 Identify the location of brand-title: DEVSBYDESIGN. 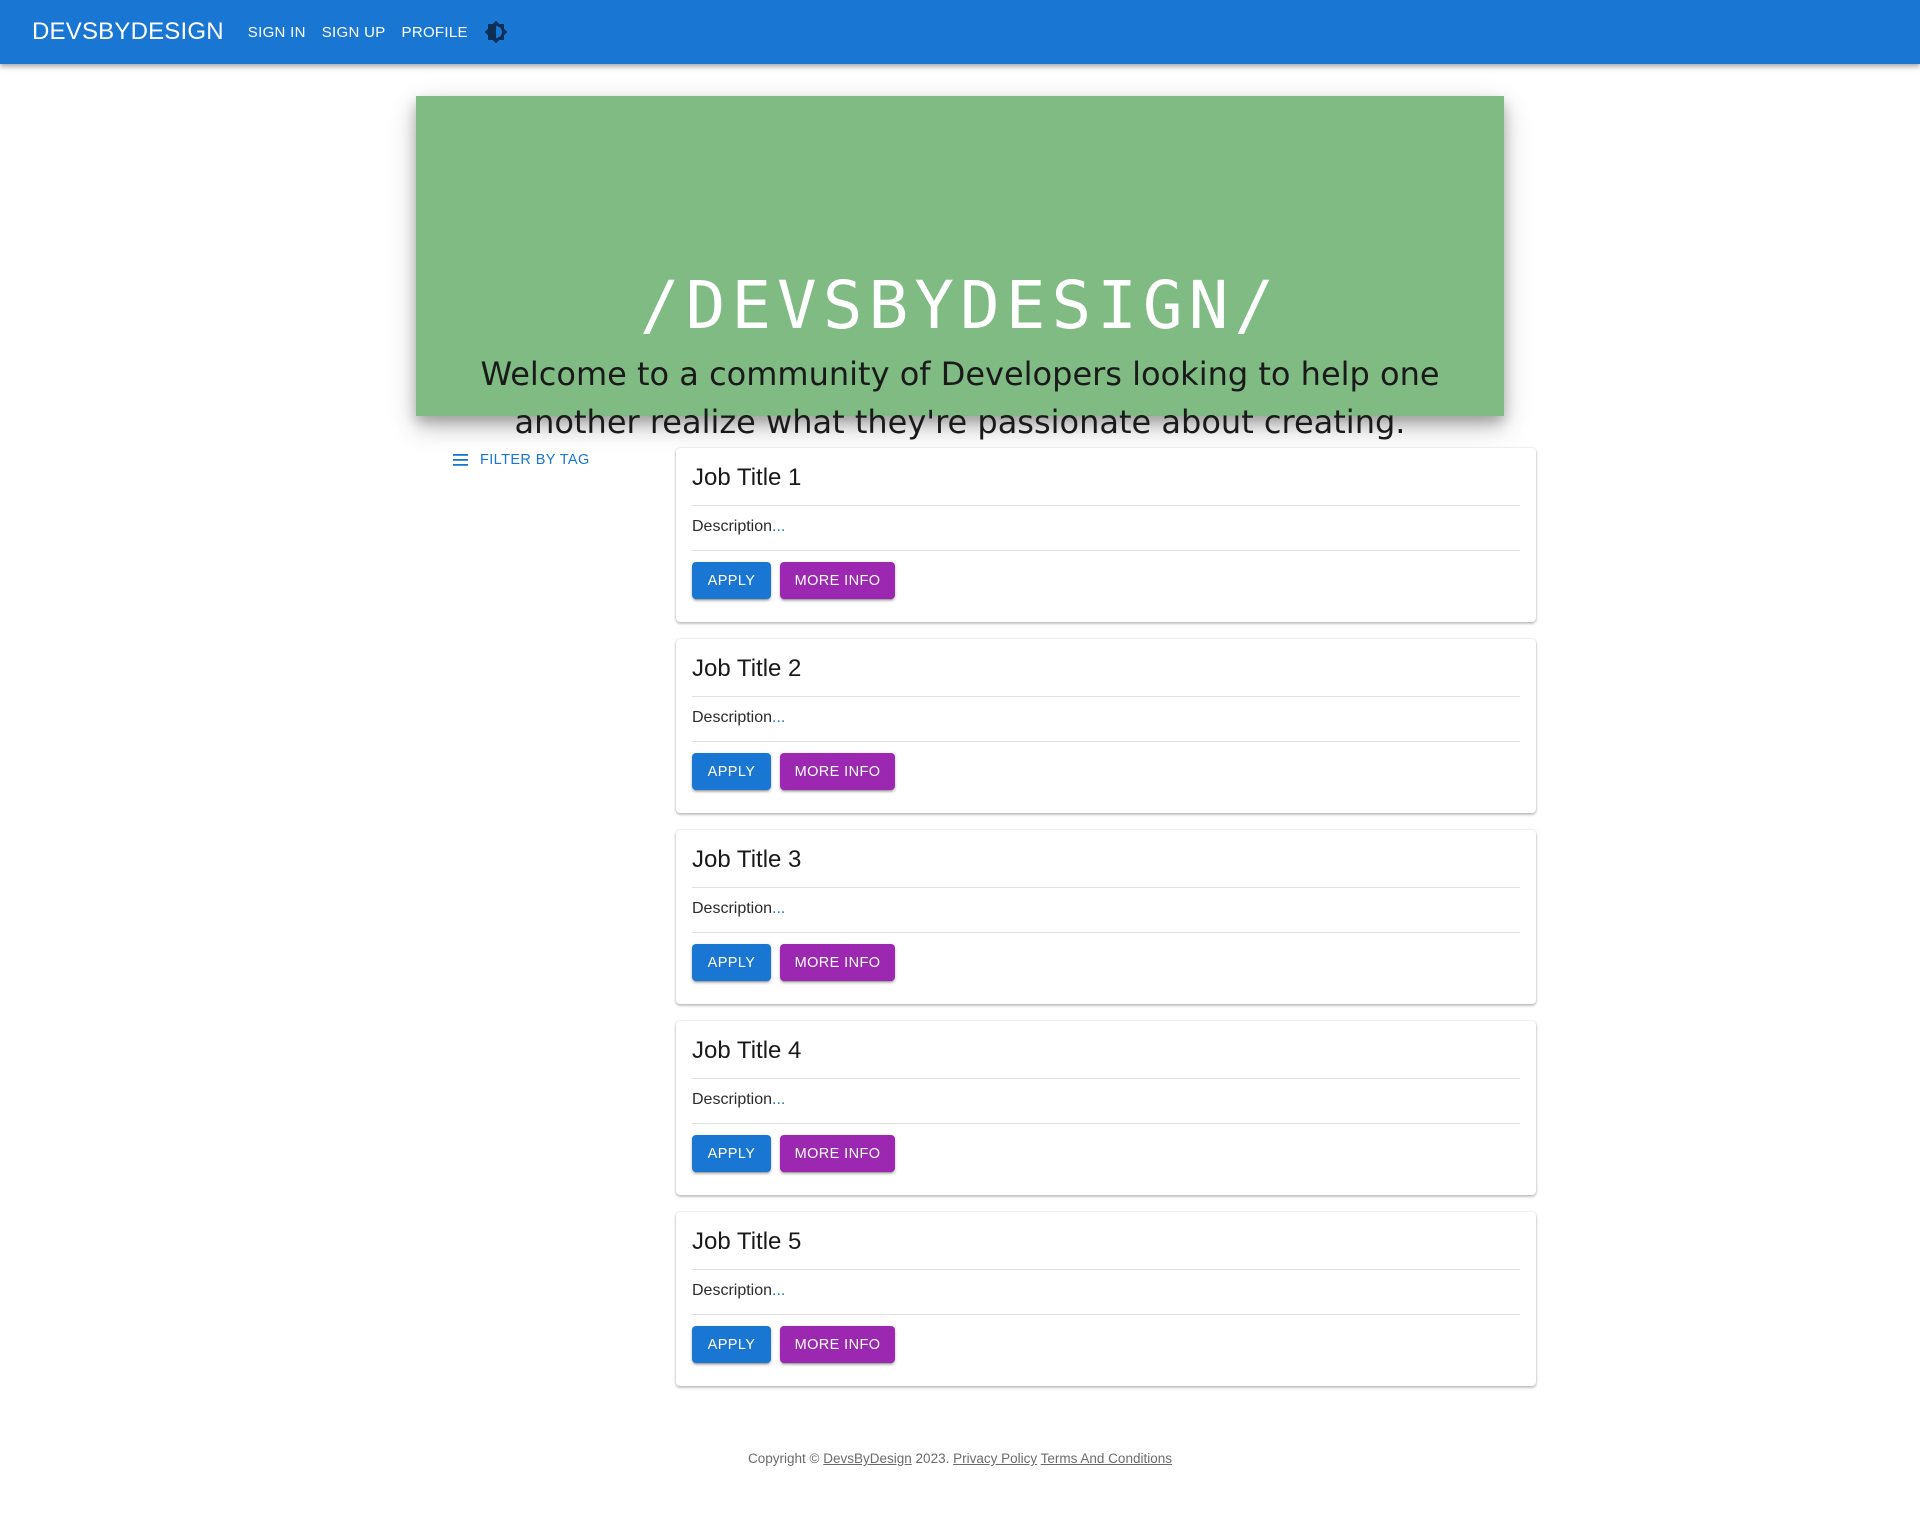
(128, 32).